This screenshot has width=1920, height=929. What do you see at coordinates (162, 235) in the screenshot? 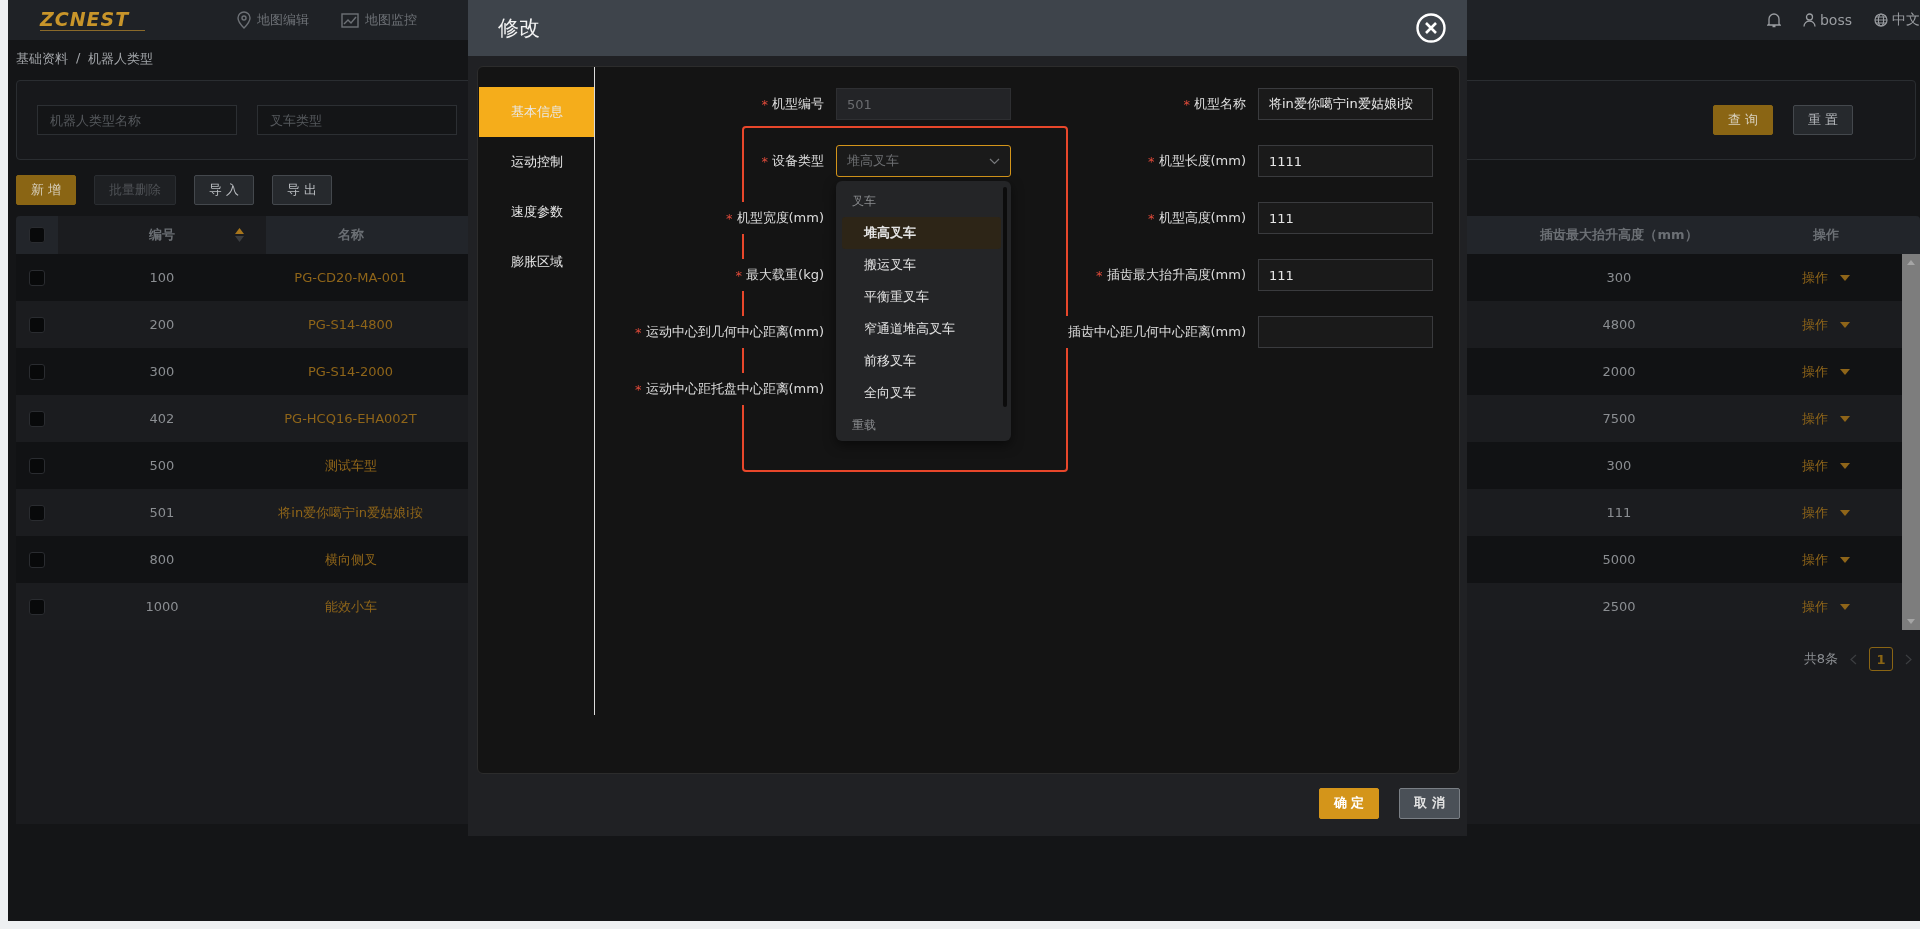
I see `column-header: 编号` at bounding box center [162, 235].